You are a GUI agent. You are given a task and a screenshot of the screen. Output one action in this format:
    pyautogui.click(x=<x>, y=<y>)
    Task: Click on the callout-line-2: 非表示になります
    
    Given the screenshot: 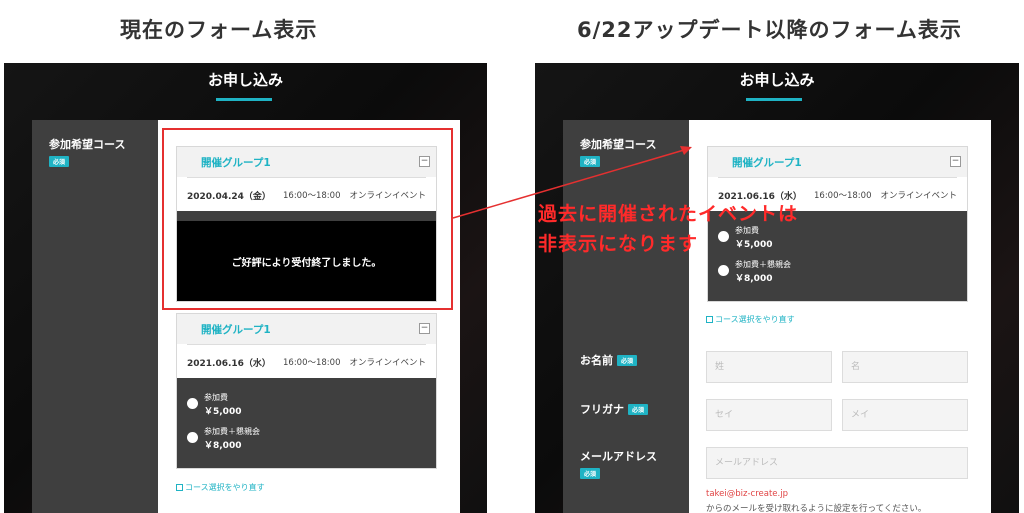 What is the action you would take?
    pyautogui.click(x=618, y=244)
    